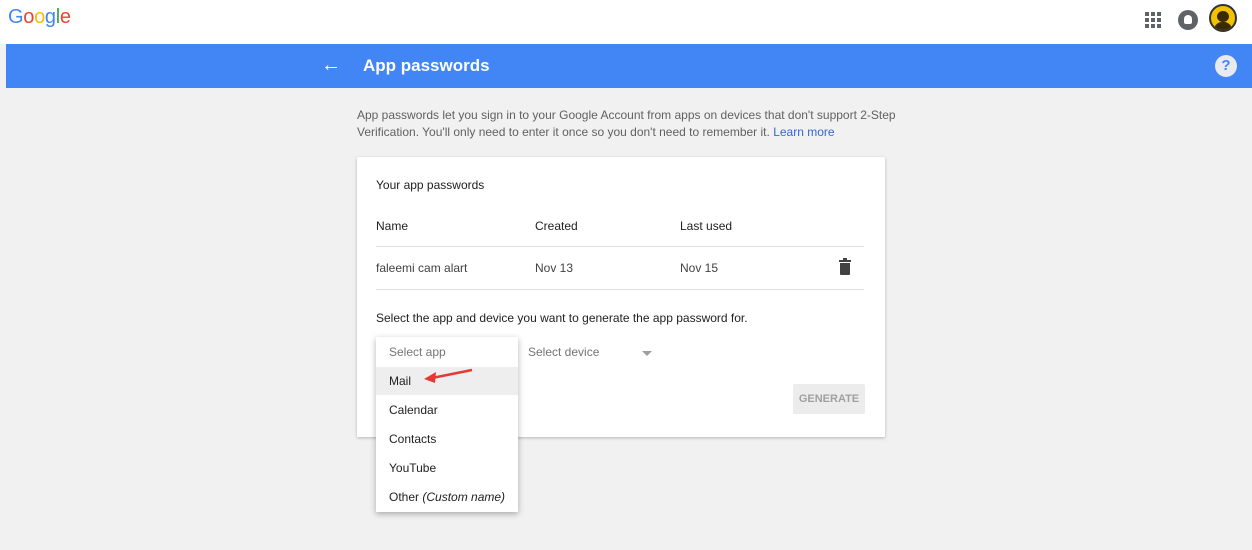 This screenshot has width=1252, height=550. I want to click on apps-grid-icon, so click(1153, 20).